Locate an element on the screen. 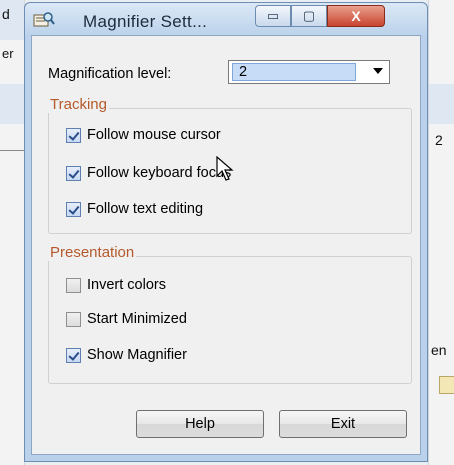  follow-keyboard-focus-option: Follow keyboard focus is located at coordinates (148, 173).